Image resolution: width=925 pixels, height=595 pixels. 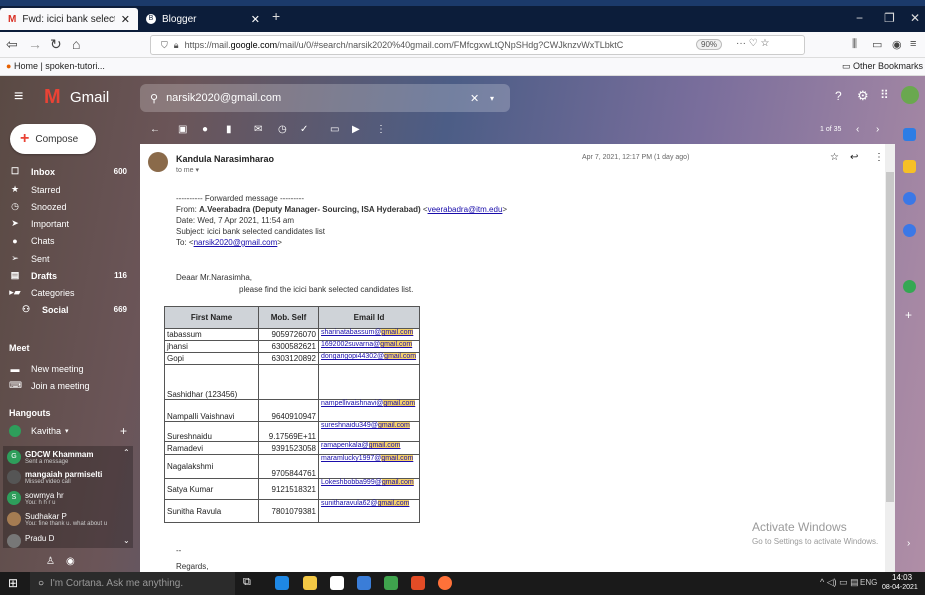 What do you see at coordinates (909, 134) in the screenshot?
I see `calendar-icon` at bounding box center [909, 134].